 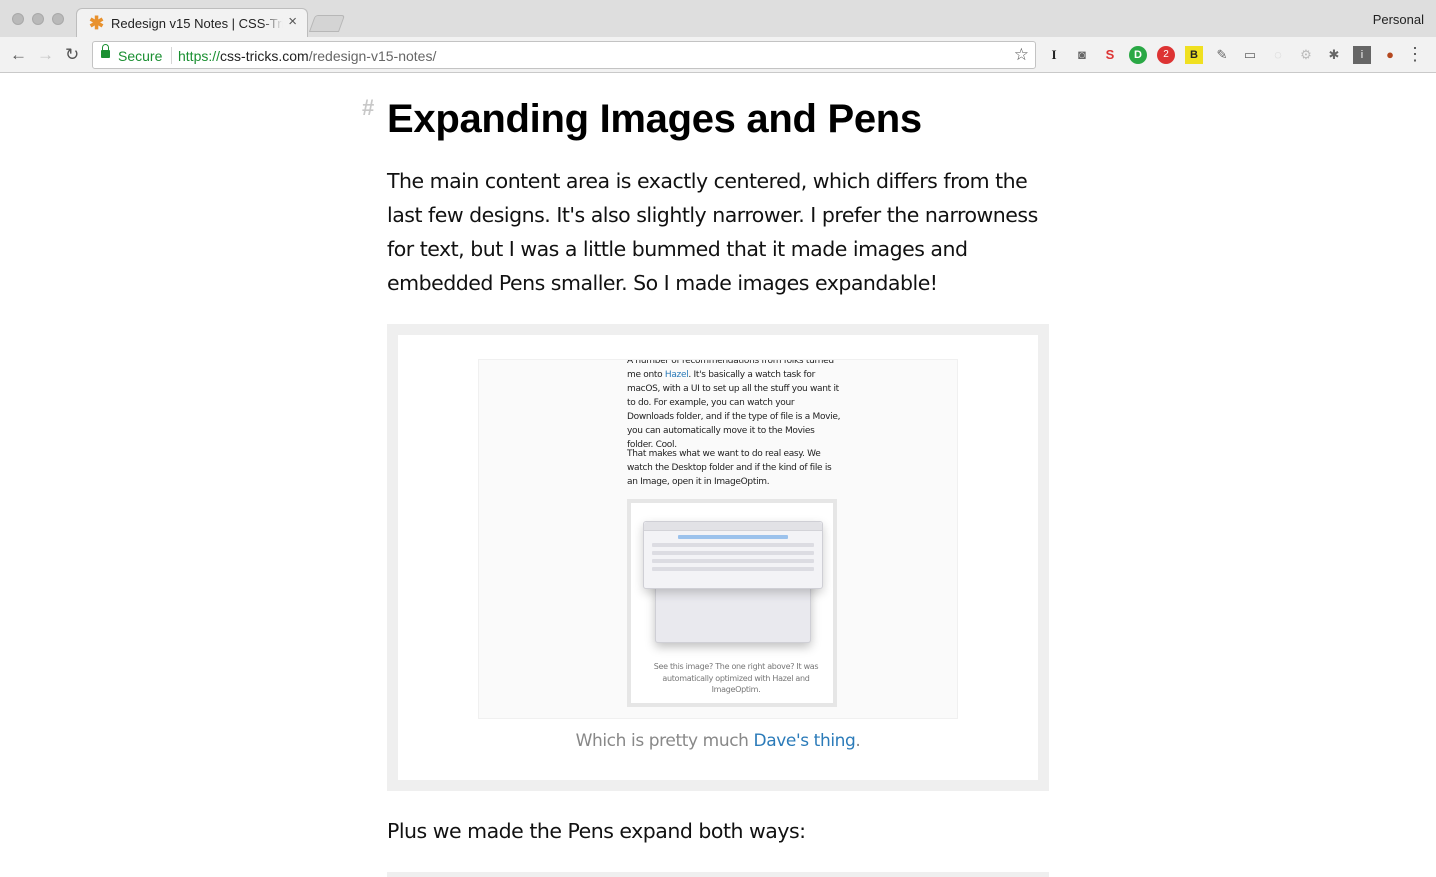 What do you see at coordinates (733, 537) in the screenshot?
I see `window-name-field` at bounding box center [733, 537].